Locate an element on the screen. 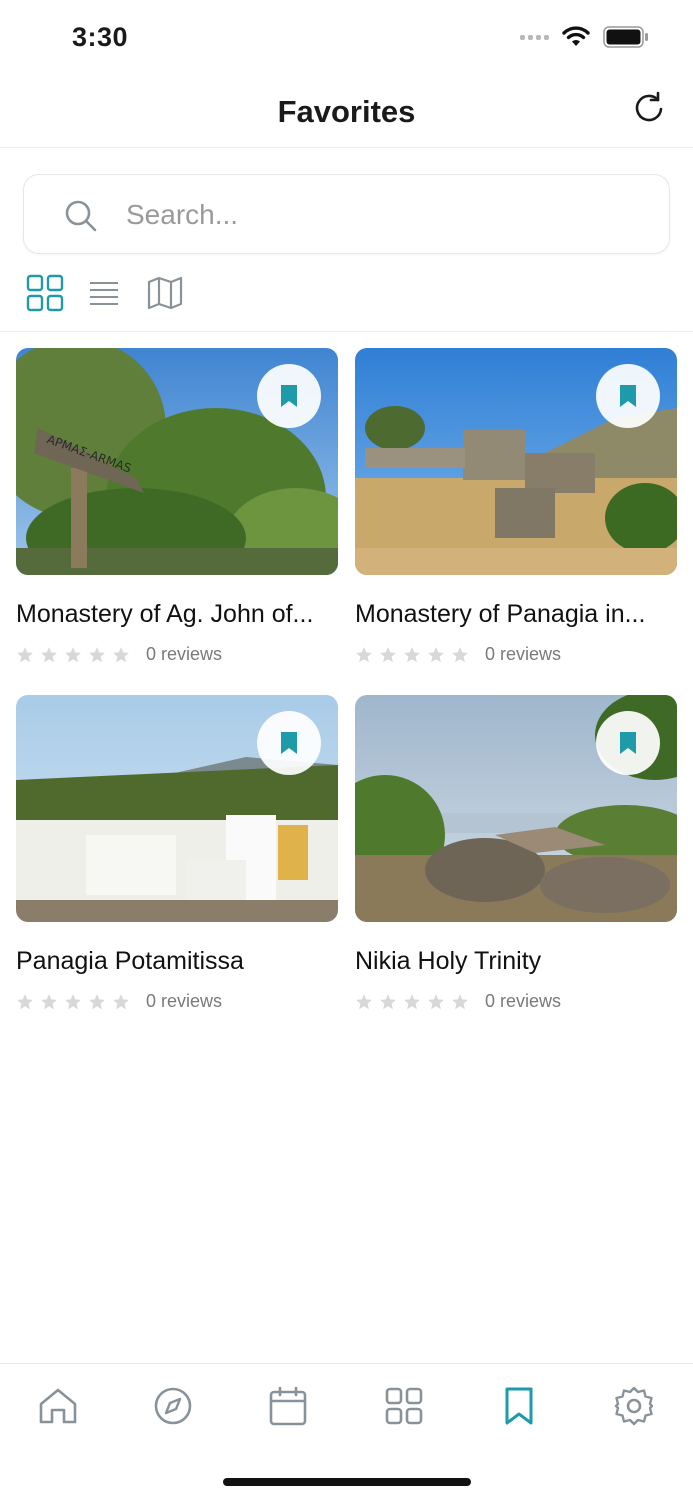 Image resolution: width=693 pixels, height=1500 pixels. page-title: Favorites is located at coordinates (346, 111).